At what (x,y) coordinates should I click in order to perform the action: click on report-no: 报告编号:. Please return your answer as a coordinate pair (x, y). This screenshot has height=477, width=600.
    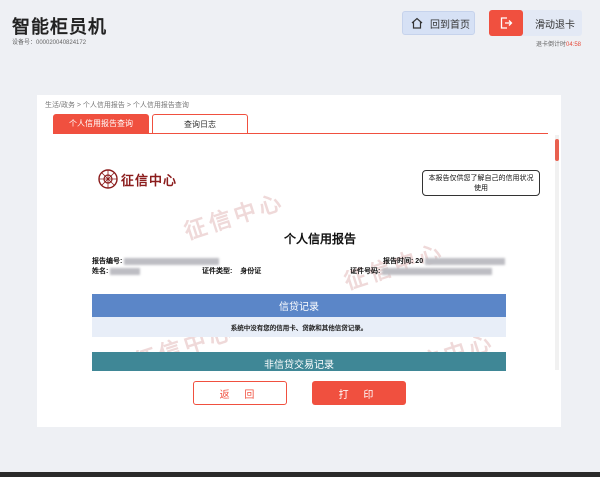
    Looking at the image, I should click on (156, 261).